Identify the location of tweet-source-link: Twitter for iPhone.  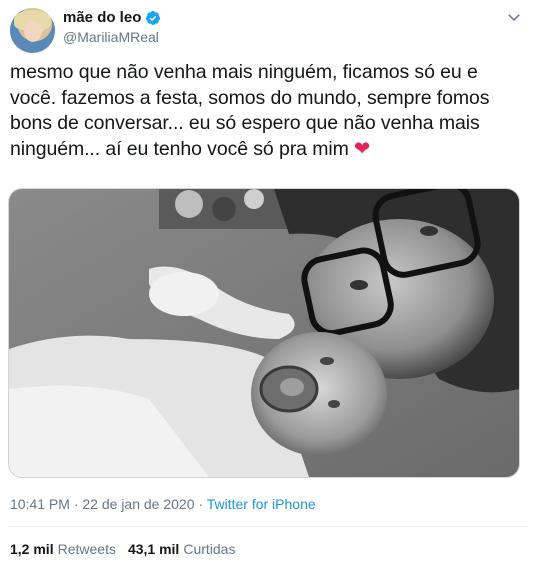
(261, 504).